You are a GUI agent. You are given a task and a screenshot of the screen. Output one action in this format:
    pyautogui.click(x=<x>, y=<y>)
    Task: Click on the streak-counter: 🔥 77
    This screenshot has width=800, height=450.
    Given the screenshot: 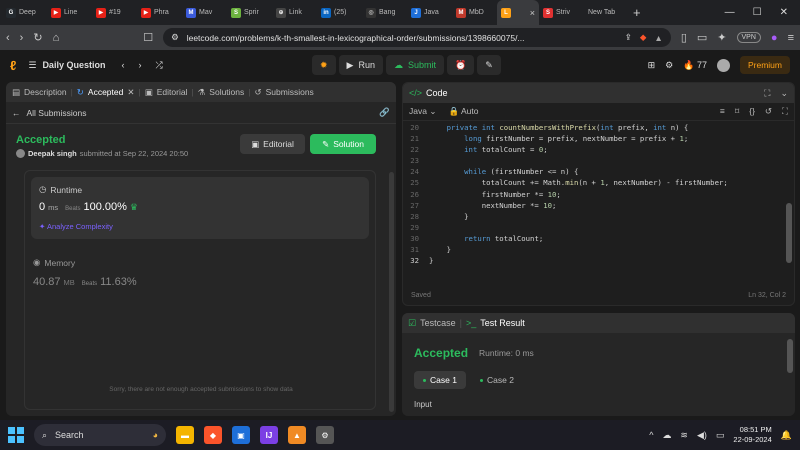 What is the action you would take?
    pyautogui.click(x=695, y=65)
    